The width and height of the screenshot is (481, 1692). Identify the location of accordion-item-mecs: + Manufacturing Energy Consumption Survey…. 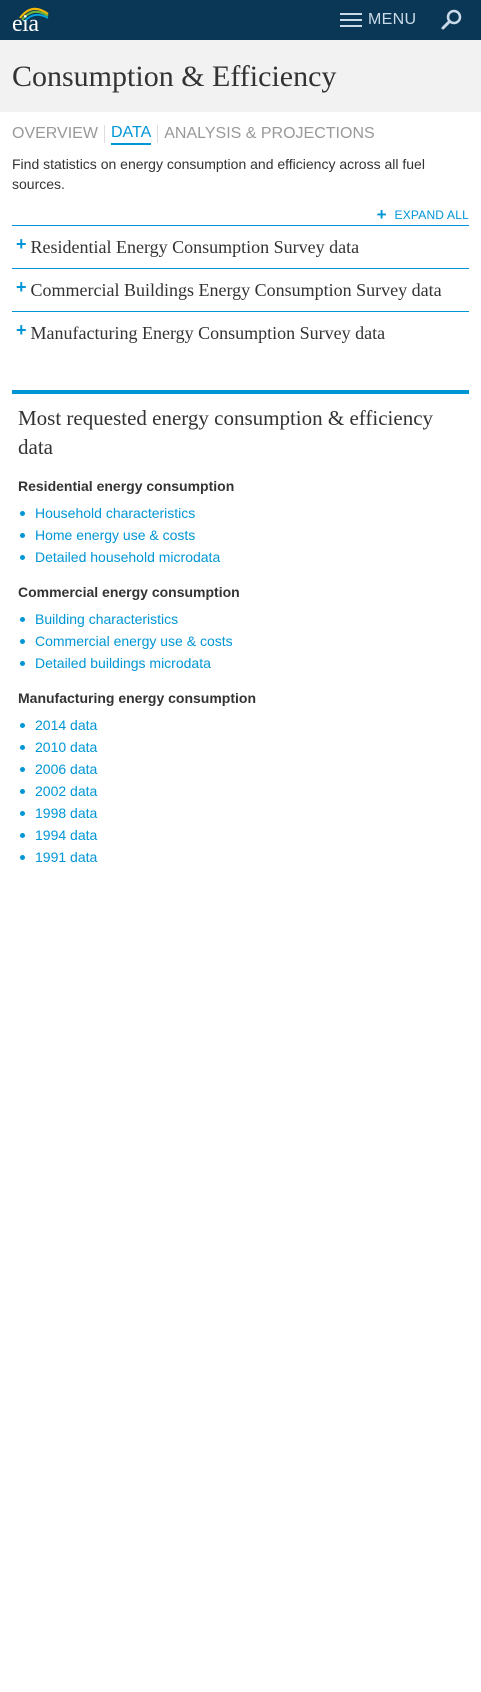
(240, 332).